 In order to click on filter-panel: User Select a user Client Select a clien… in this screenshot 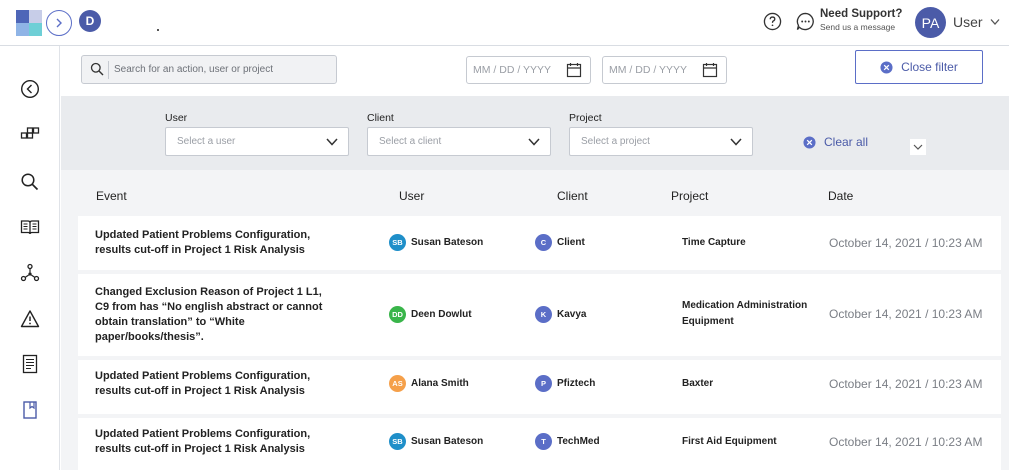, I will do `click(535, 133)`.